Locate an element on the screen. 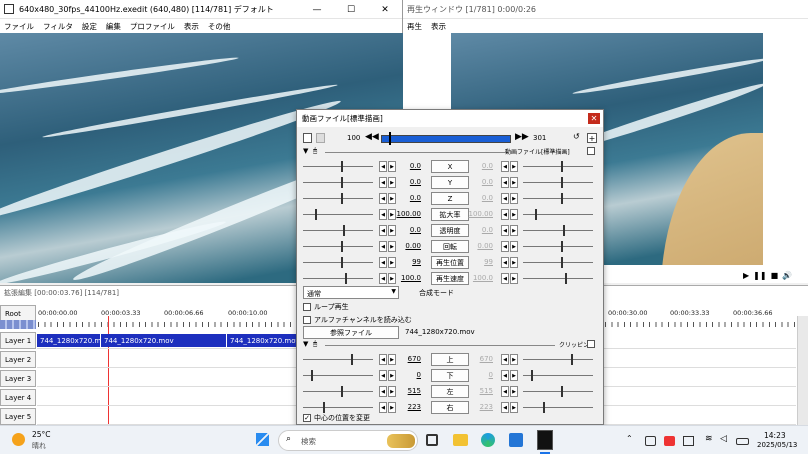 Image resolution: width=808 pixels, height=454 pixels. param-button: 回転 is located at coordinates (450, 246).